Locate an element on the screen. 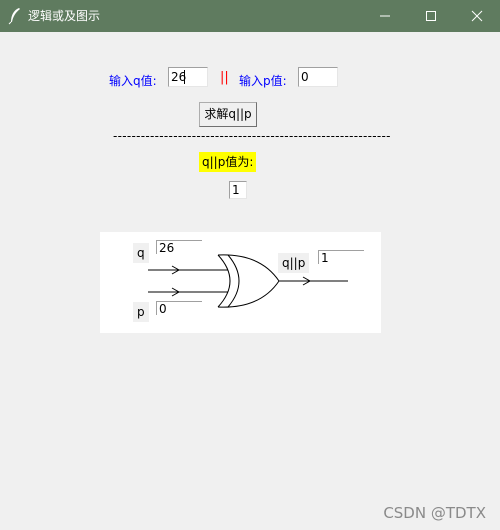 The width and height of the screenshot is (500, 530). result-field: 1 is located at coordinates (238, 190).